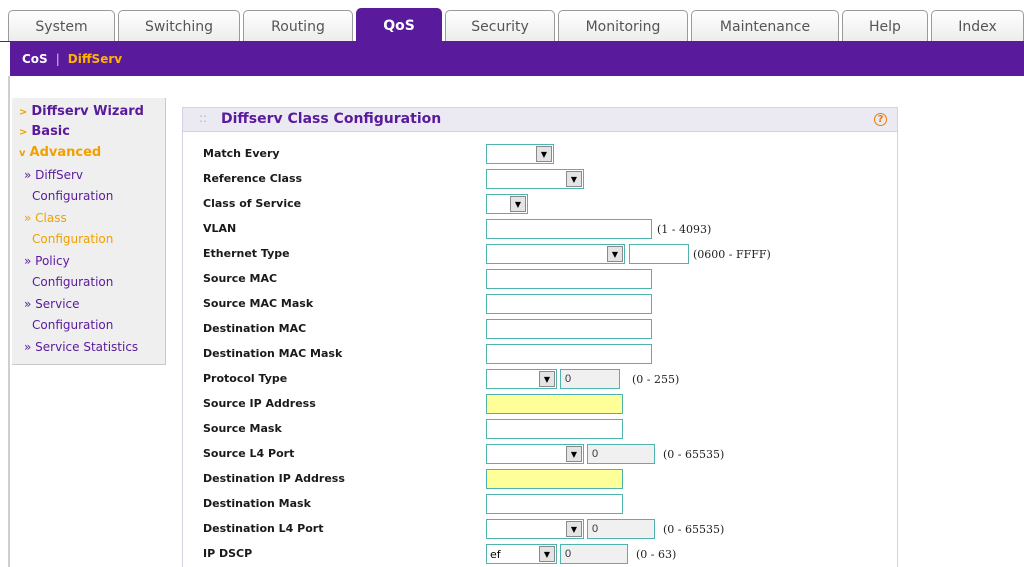 The height and width of the screenshot is (567, 1024). I want to click on field-label: Destination IP Address, so click(274, 478).